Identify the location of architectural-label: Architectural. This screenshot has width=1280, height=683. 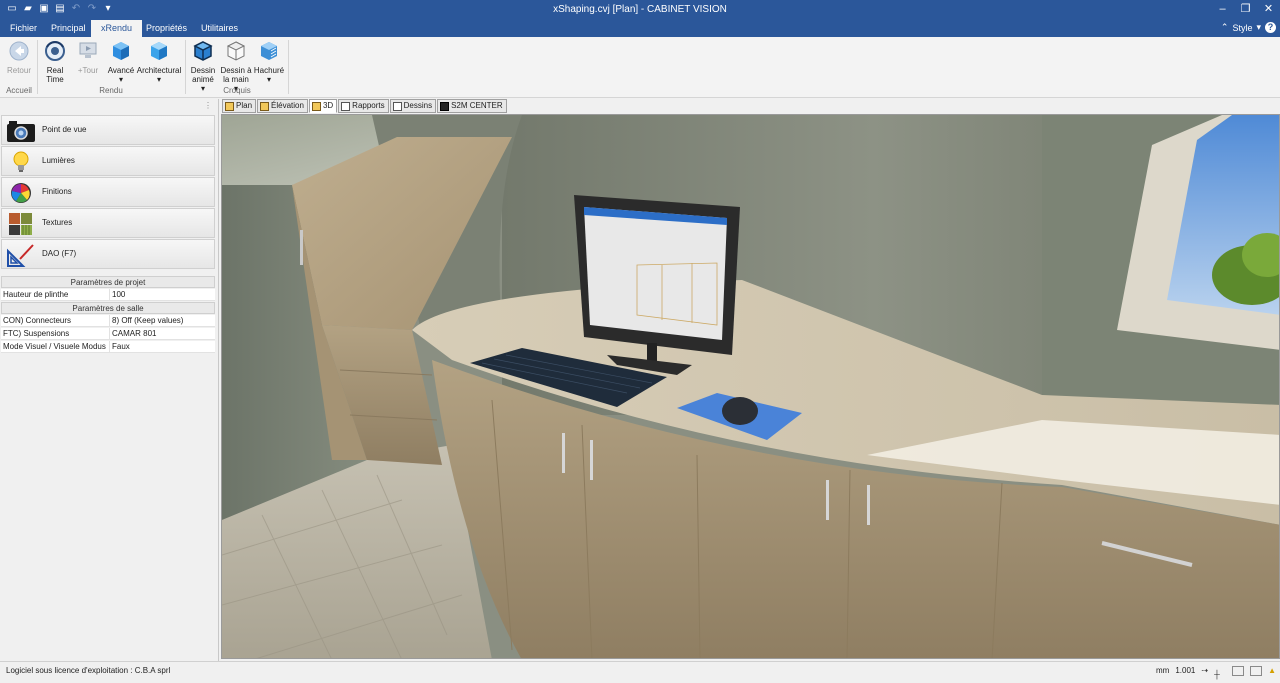
(159, 70).